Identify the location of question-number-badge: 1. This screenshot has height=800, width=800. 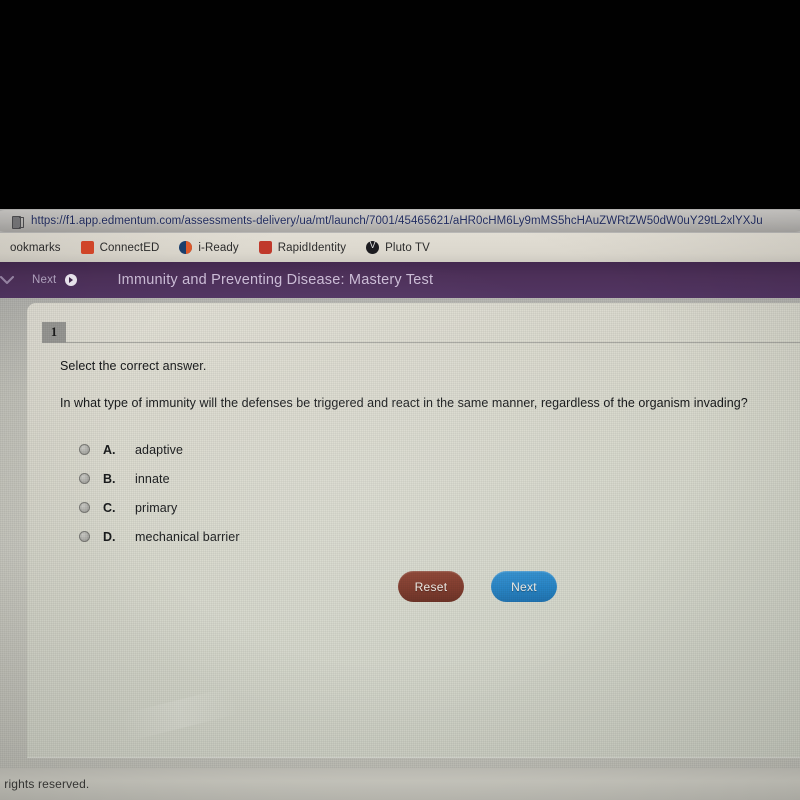
(54, 332).